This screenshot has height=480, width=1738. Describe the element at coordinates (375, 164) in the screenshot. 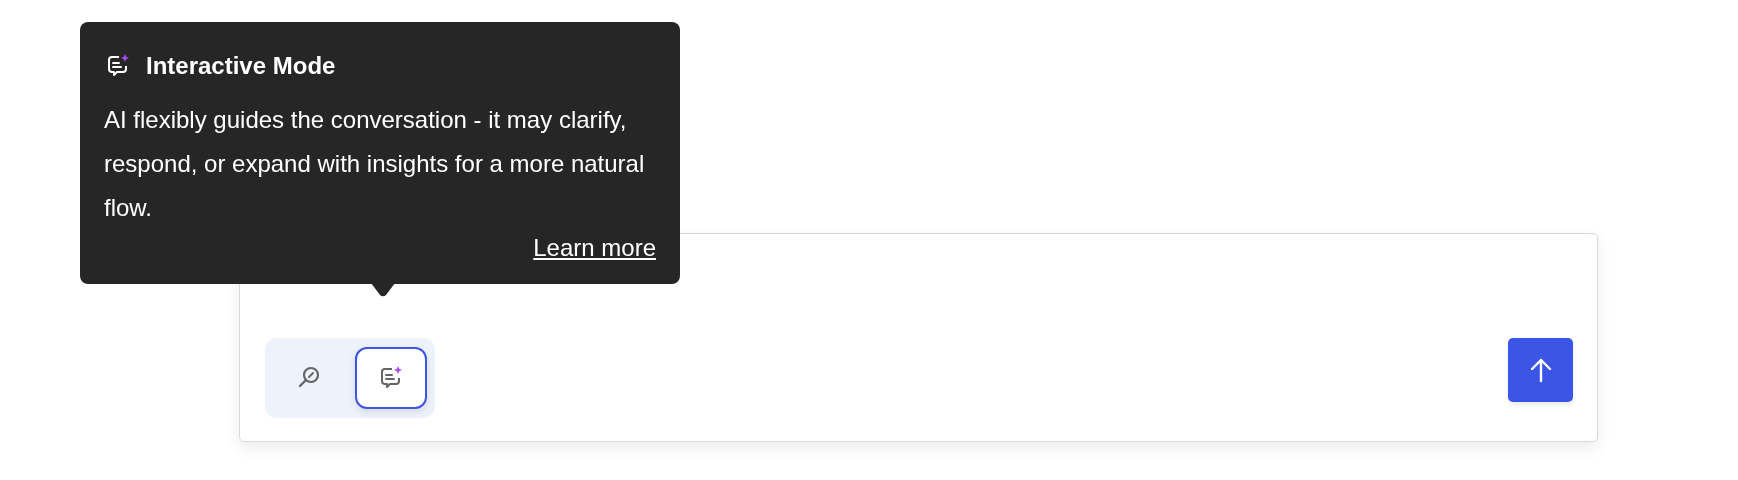

I see `tooltip-description: AI flexibly guides the conversation - it may clarify, respond, or expand with insights for a more natural flow.` at that location.